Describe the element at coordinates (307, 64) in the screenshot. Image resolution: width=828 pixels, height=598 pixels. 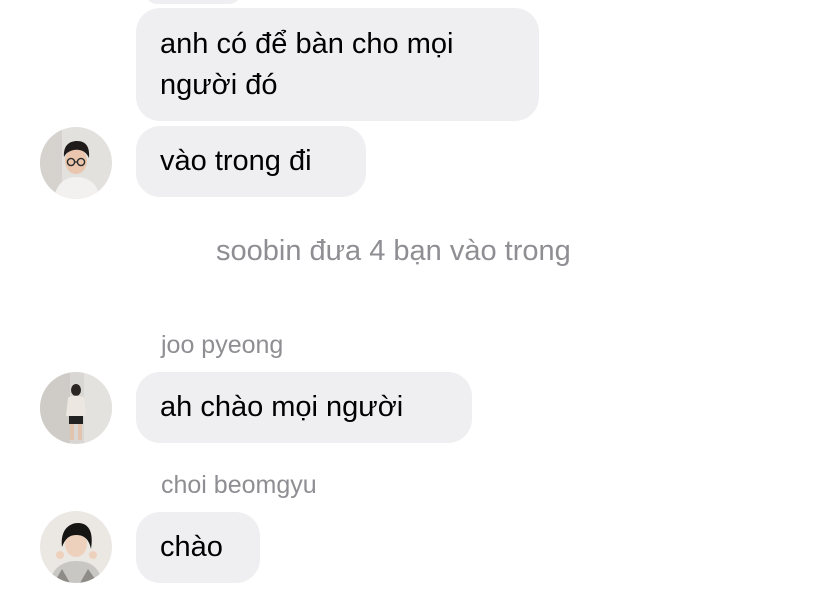
I see `message-text: anh có để bàn cho mọi người đó` at that location.